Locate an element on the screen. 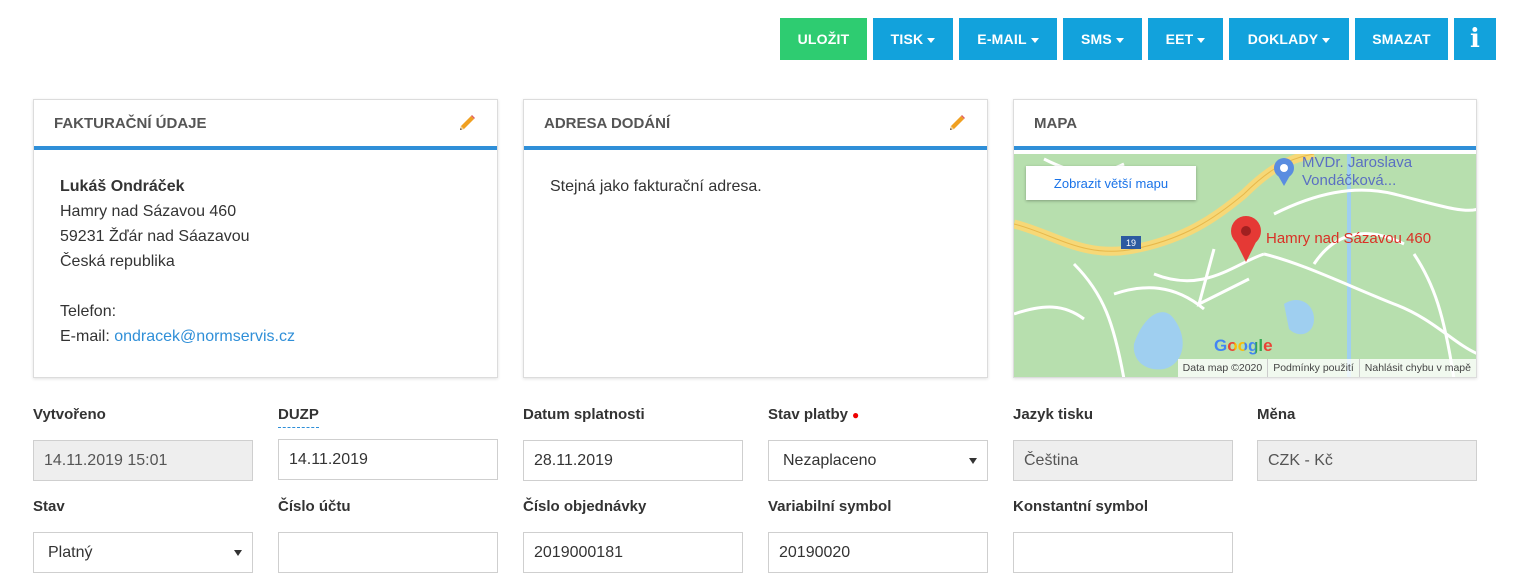 The width and height of the screenshot is (1513, 584). constant-field: Konstantní symbol is located at coordinates (1123, 535).